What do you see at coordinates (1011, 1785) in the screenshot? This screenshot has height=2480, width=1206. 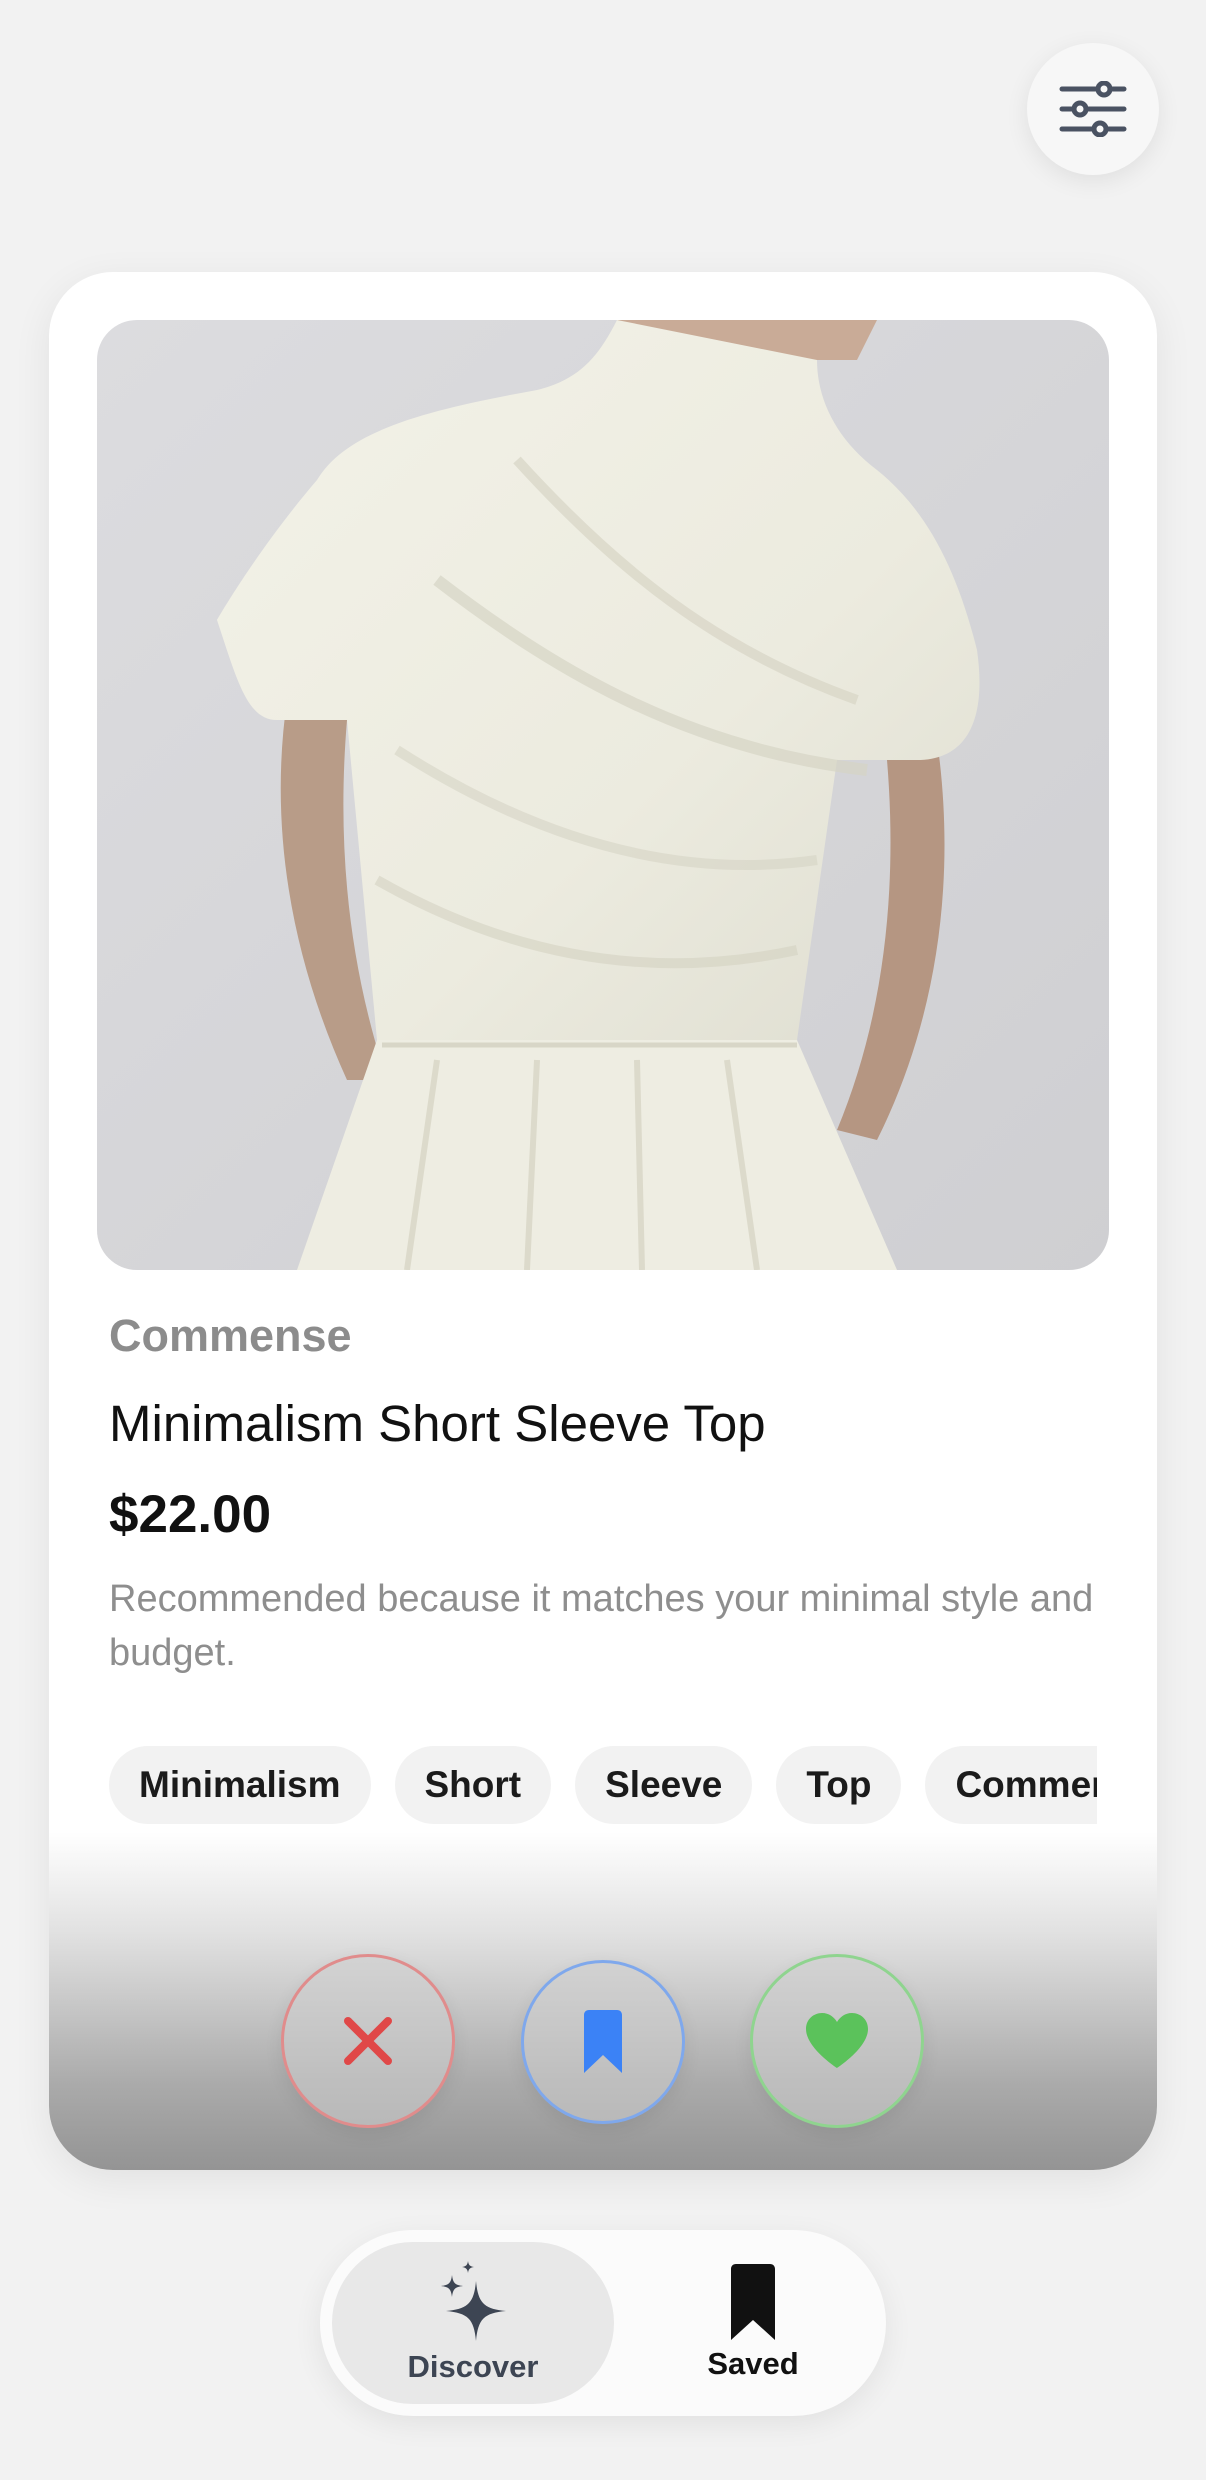 I see `tag-chip: Commense` at bounding box center [1011, 1785].